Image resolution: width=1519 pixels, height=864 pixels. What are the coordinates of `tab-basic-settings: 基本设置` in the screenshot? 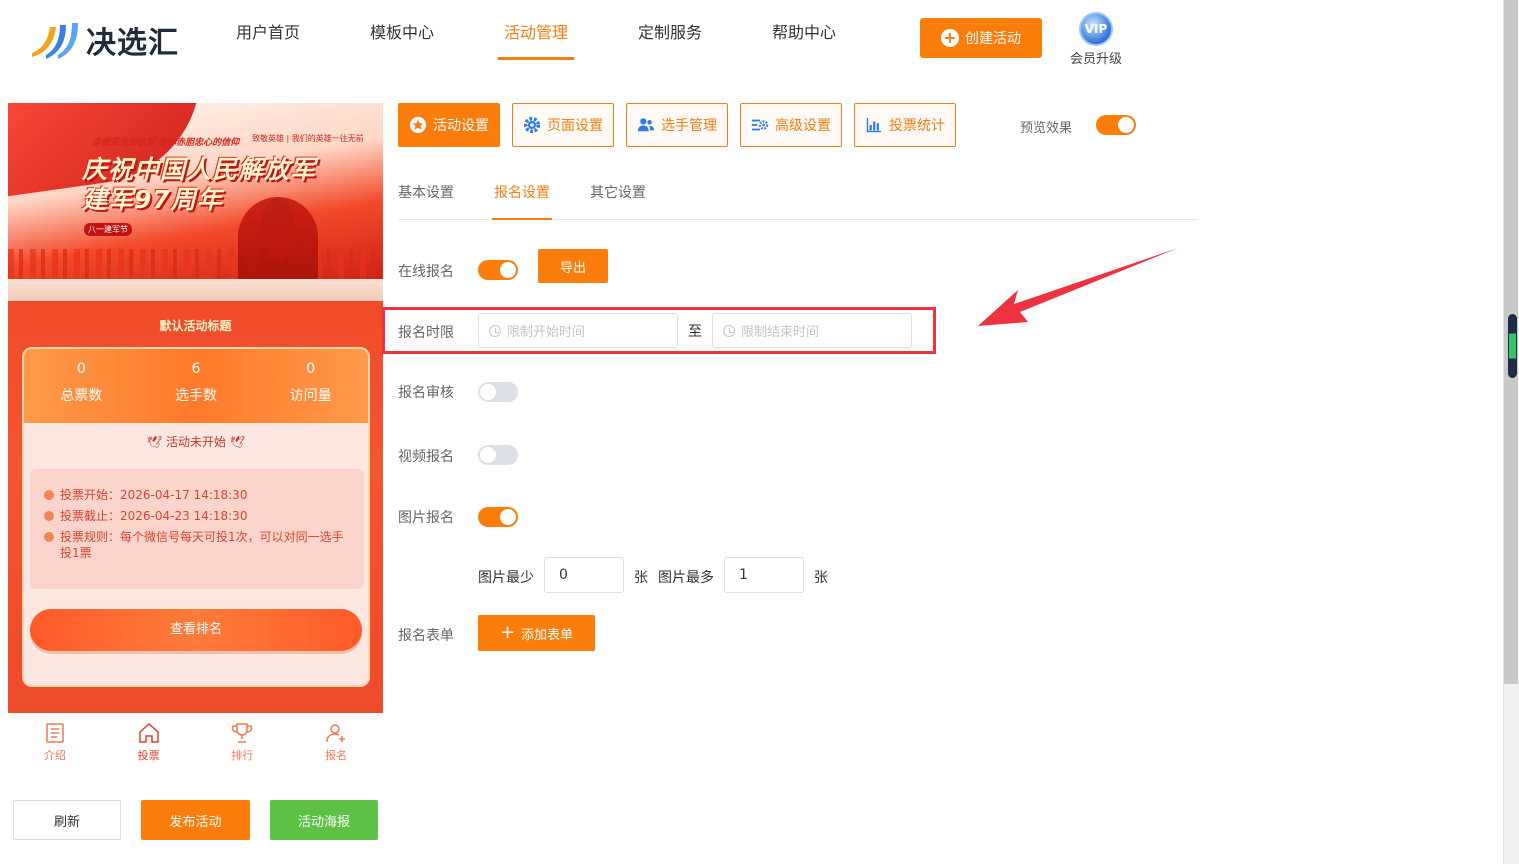 It's located at (426, 192).